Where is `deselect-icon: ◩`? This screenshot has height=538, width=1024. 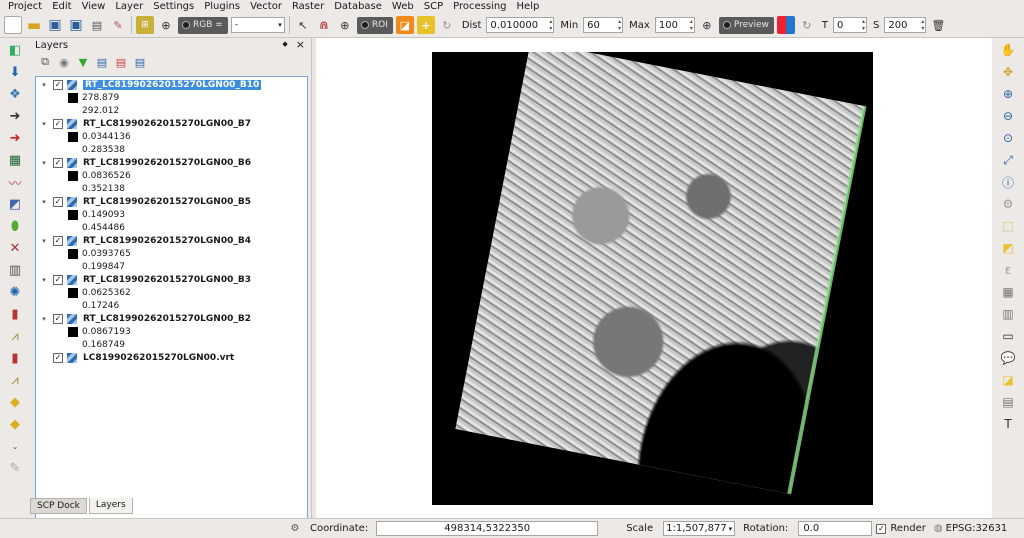 deselect-icon: ◩ is located at coordinates (1008, 248).